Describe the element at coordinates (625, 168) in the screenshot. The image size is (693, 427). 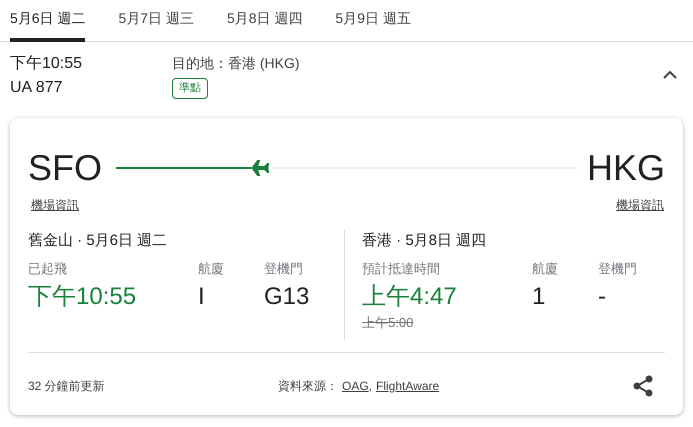
I see `destination-code: HKG` at that location.